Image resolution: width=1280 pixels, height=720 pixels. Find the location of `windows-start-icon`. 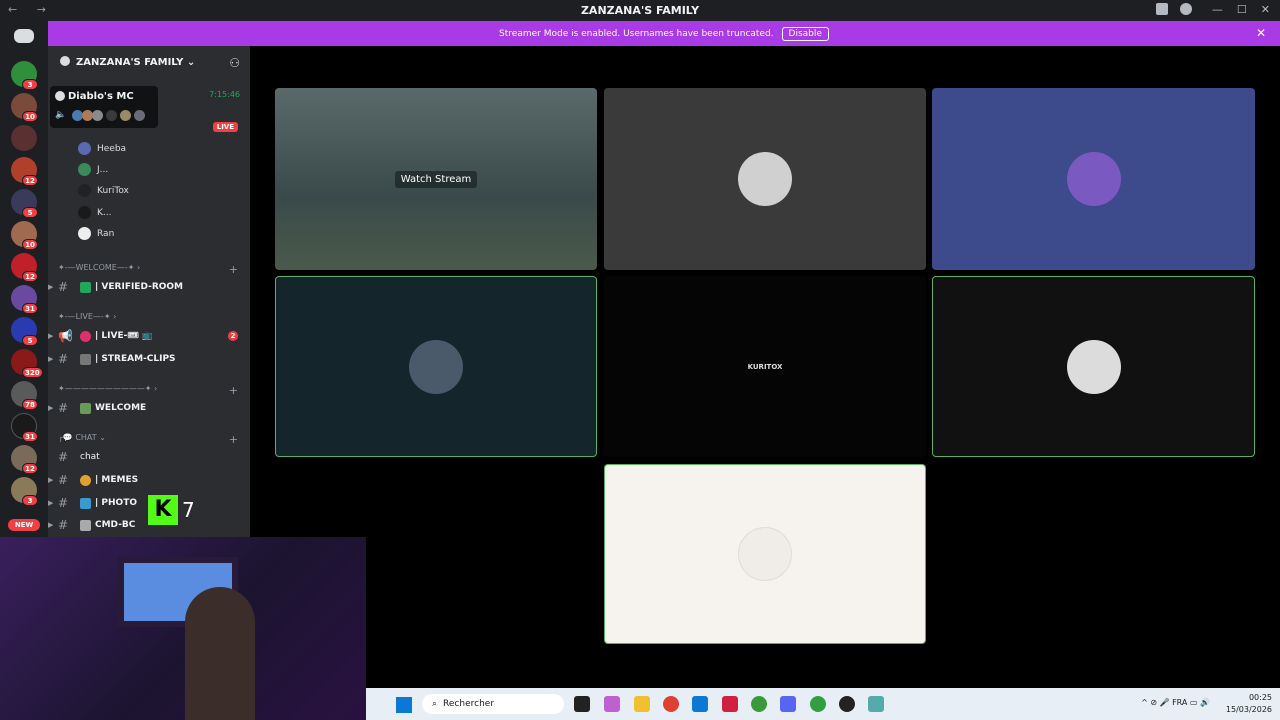

windows-start-icon is located at coordinates (404, 705).